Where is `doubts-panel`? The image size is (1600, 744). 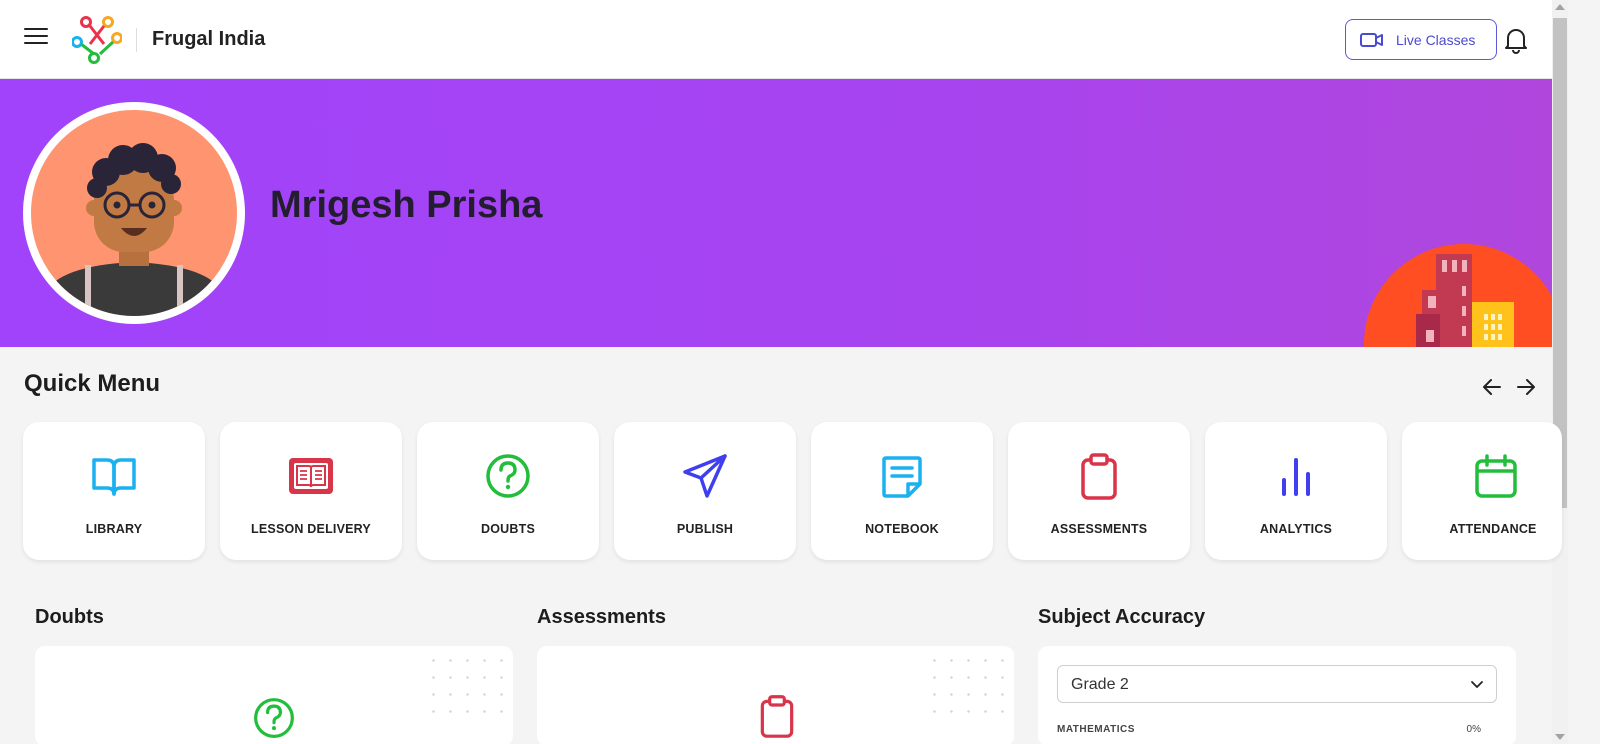 doubts-panel is located at coordinates (274, 695).